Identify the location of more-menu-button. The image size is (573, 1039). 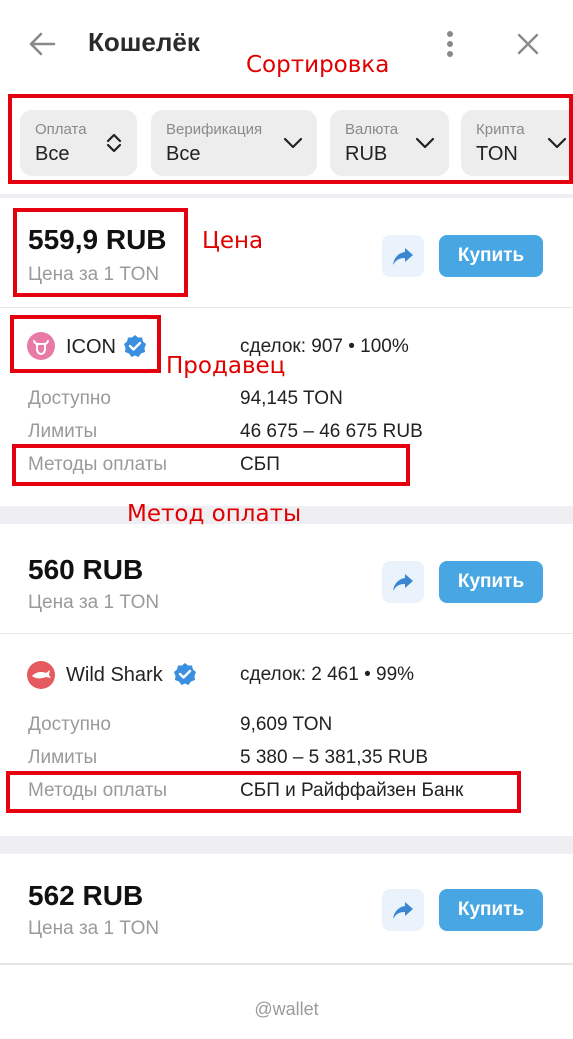
(450, 44).